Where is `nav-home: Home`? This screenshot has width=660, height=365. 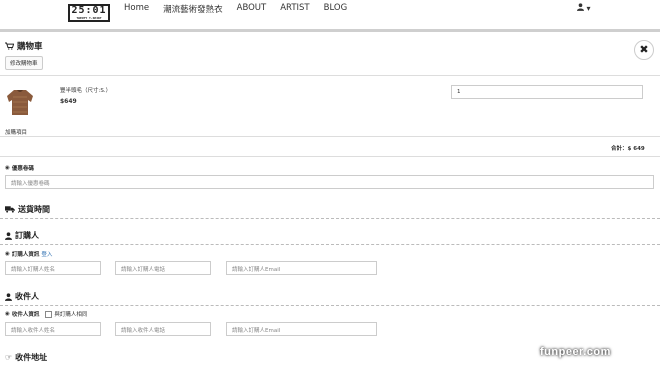 nav-home: Home is located at coordinates (136, 9).